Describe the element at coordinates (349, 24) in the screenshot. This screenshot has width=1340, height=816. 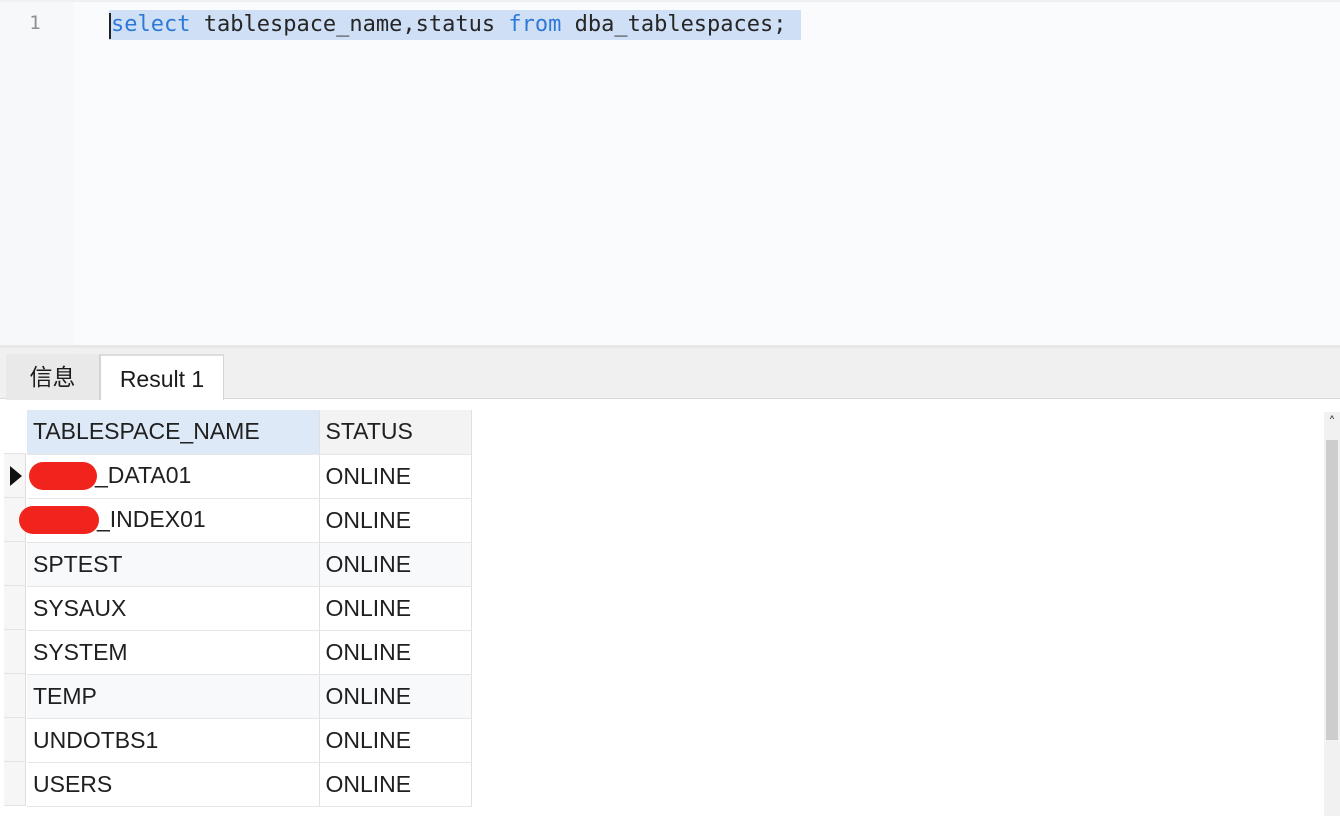
I see `code-segment: tablespace_name,status` at that location.